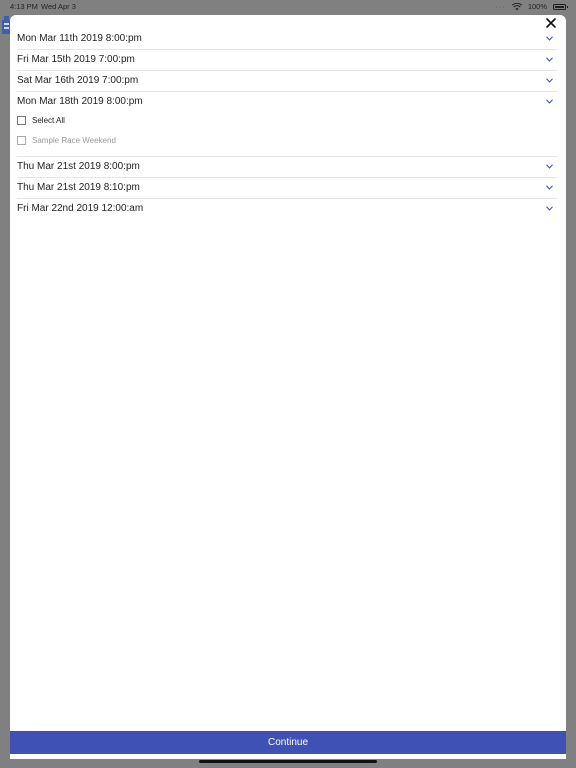 The height and width of the screenshot is (768, 576). I want to click on date-label: Sat Mar 16th 2019 7:00:pm, so click(78, 80).